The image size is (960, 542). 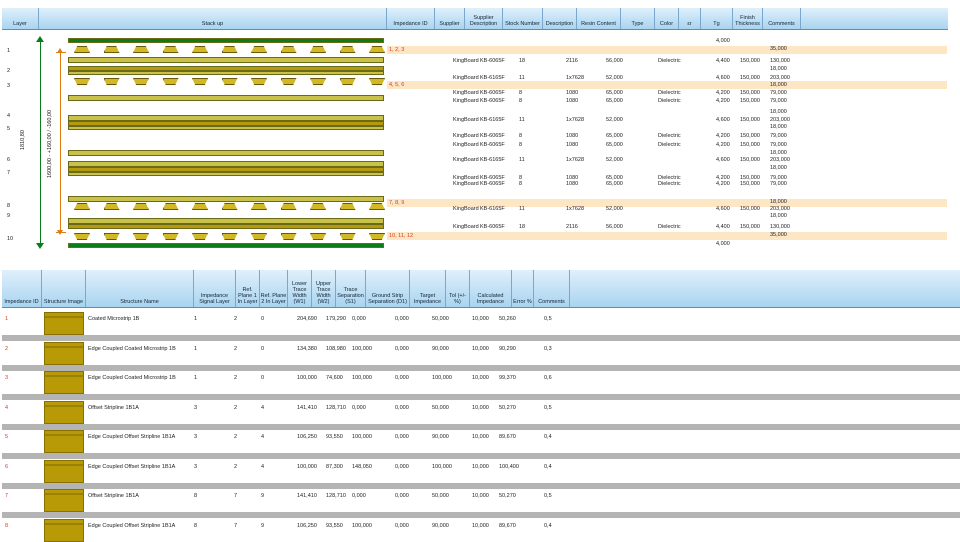 What do you see at coordinates (324, 288) in the screenshot?
I see `impedance-col-header: Upper Trace Width (W2)` at bounding box center [324, 288].